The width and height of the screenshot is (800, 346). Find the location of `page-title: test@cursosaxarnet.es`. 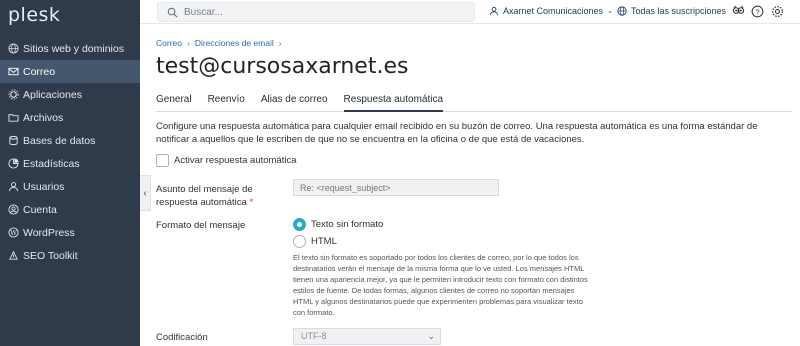

page-title: test@cursosaxarnet.es is located at coordinates (282, 66).